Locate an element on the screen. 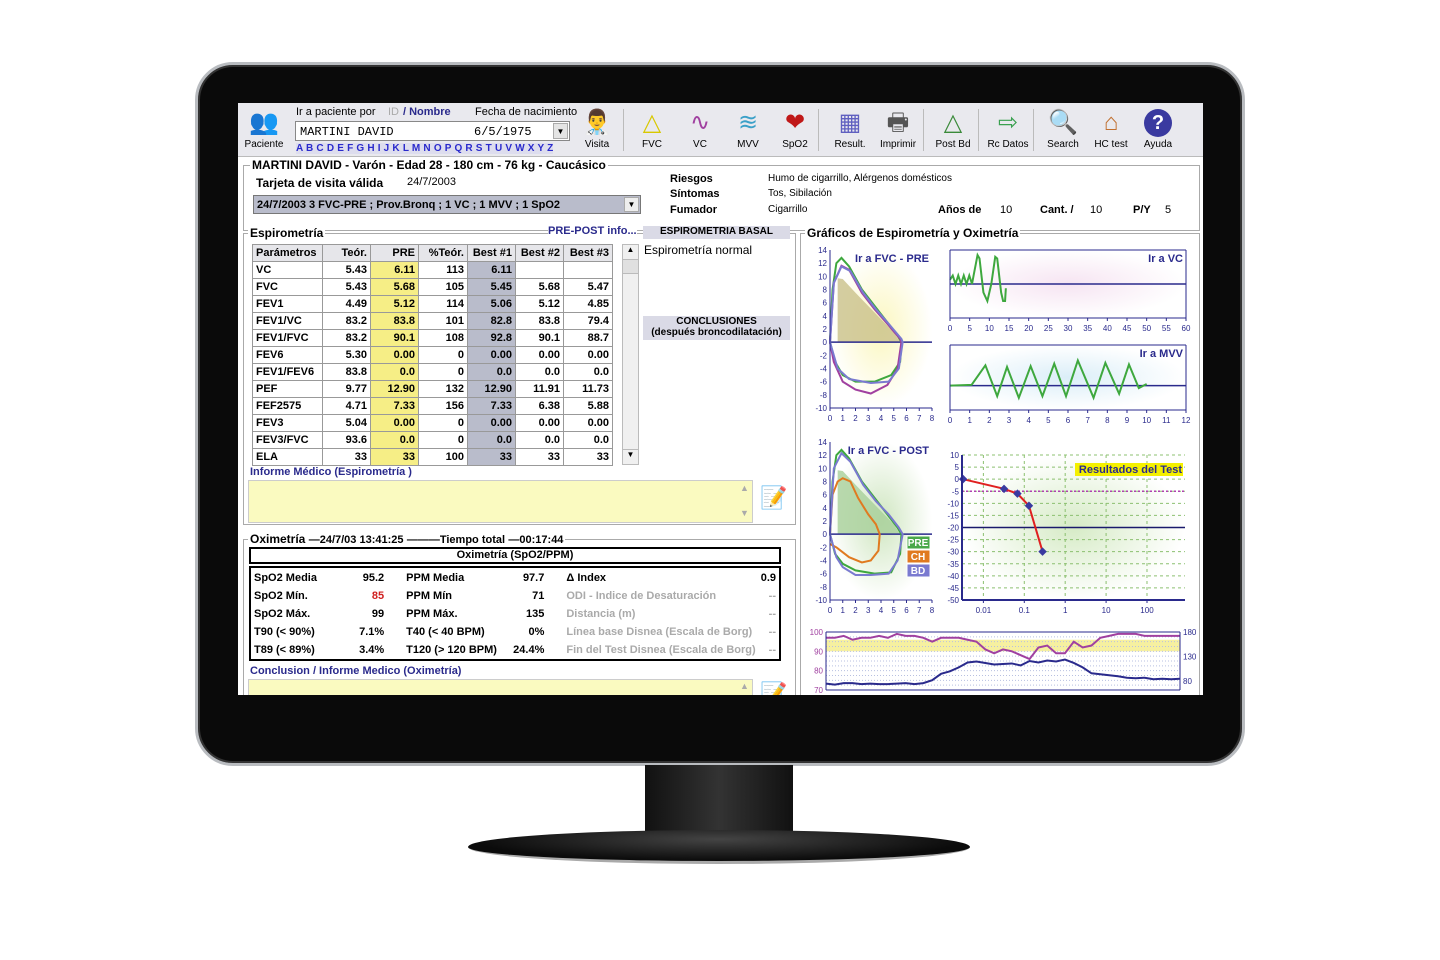  x-tick-label: 60 is located at coordinates (1186, 328).